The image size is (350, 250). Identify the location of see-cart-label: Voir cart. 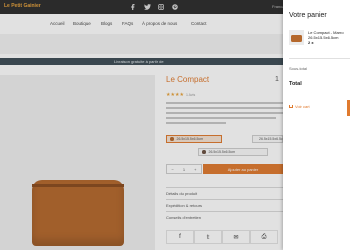
(302, 106).